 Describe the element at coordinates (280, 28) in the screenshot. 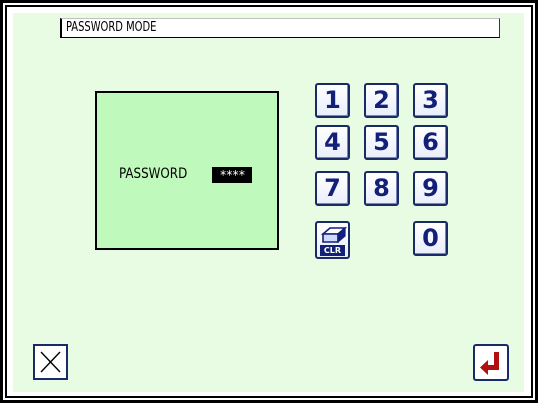

I see `page-title: PASSWORD MODE` at that location.